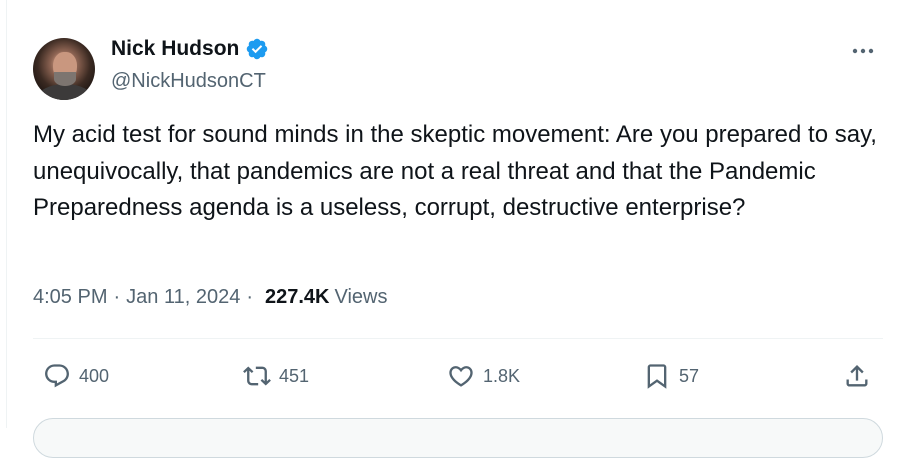  What do you see at coordinates (188, 81) in the screenshot?
I see `author-handle: @NickHudsonCT` at bounding box center [188, 81].